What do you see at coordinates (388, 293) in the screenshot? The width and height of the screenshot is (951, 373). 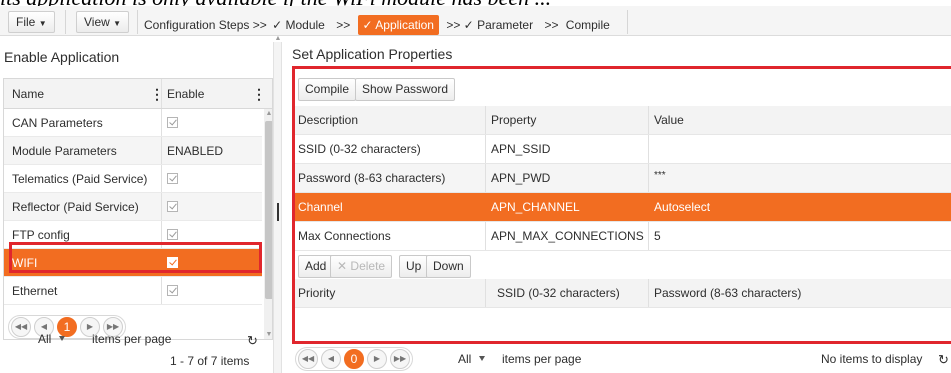 I see `column-header-priority: Priority` at bounding box center [388, 293].